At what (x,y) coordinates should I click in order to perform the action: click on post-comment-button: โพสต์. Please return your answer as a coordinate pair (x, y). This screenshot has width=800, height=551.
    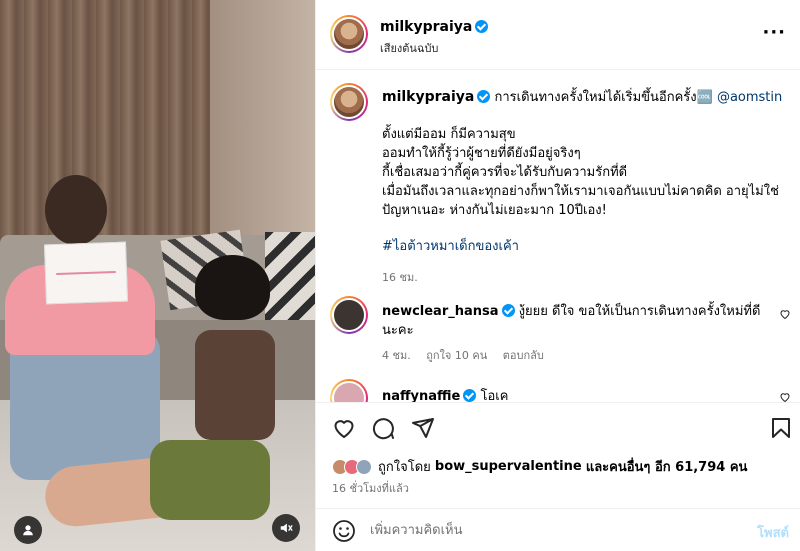
    Looking at the image, I should click on (773, 532).